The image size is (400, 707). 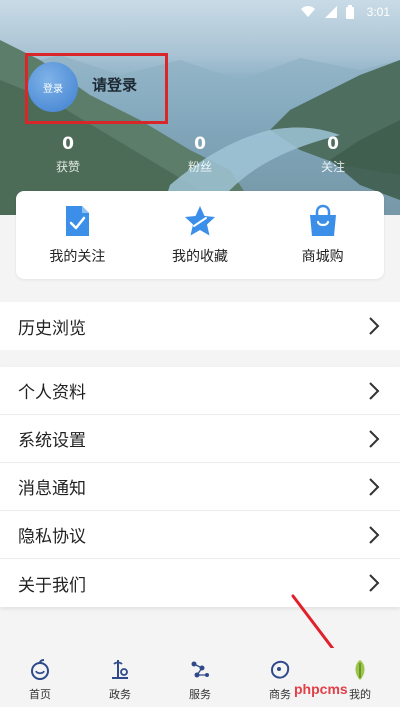 What do you see at coordinates (77, 257) in the screenshot?
I see `quick-action-label: 我的关注` at bounding box center [77, 257].